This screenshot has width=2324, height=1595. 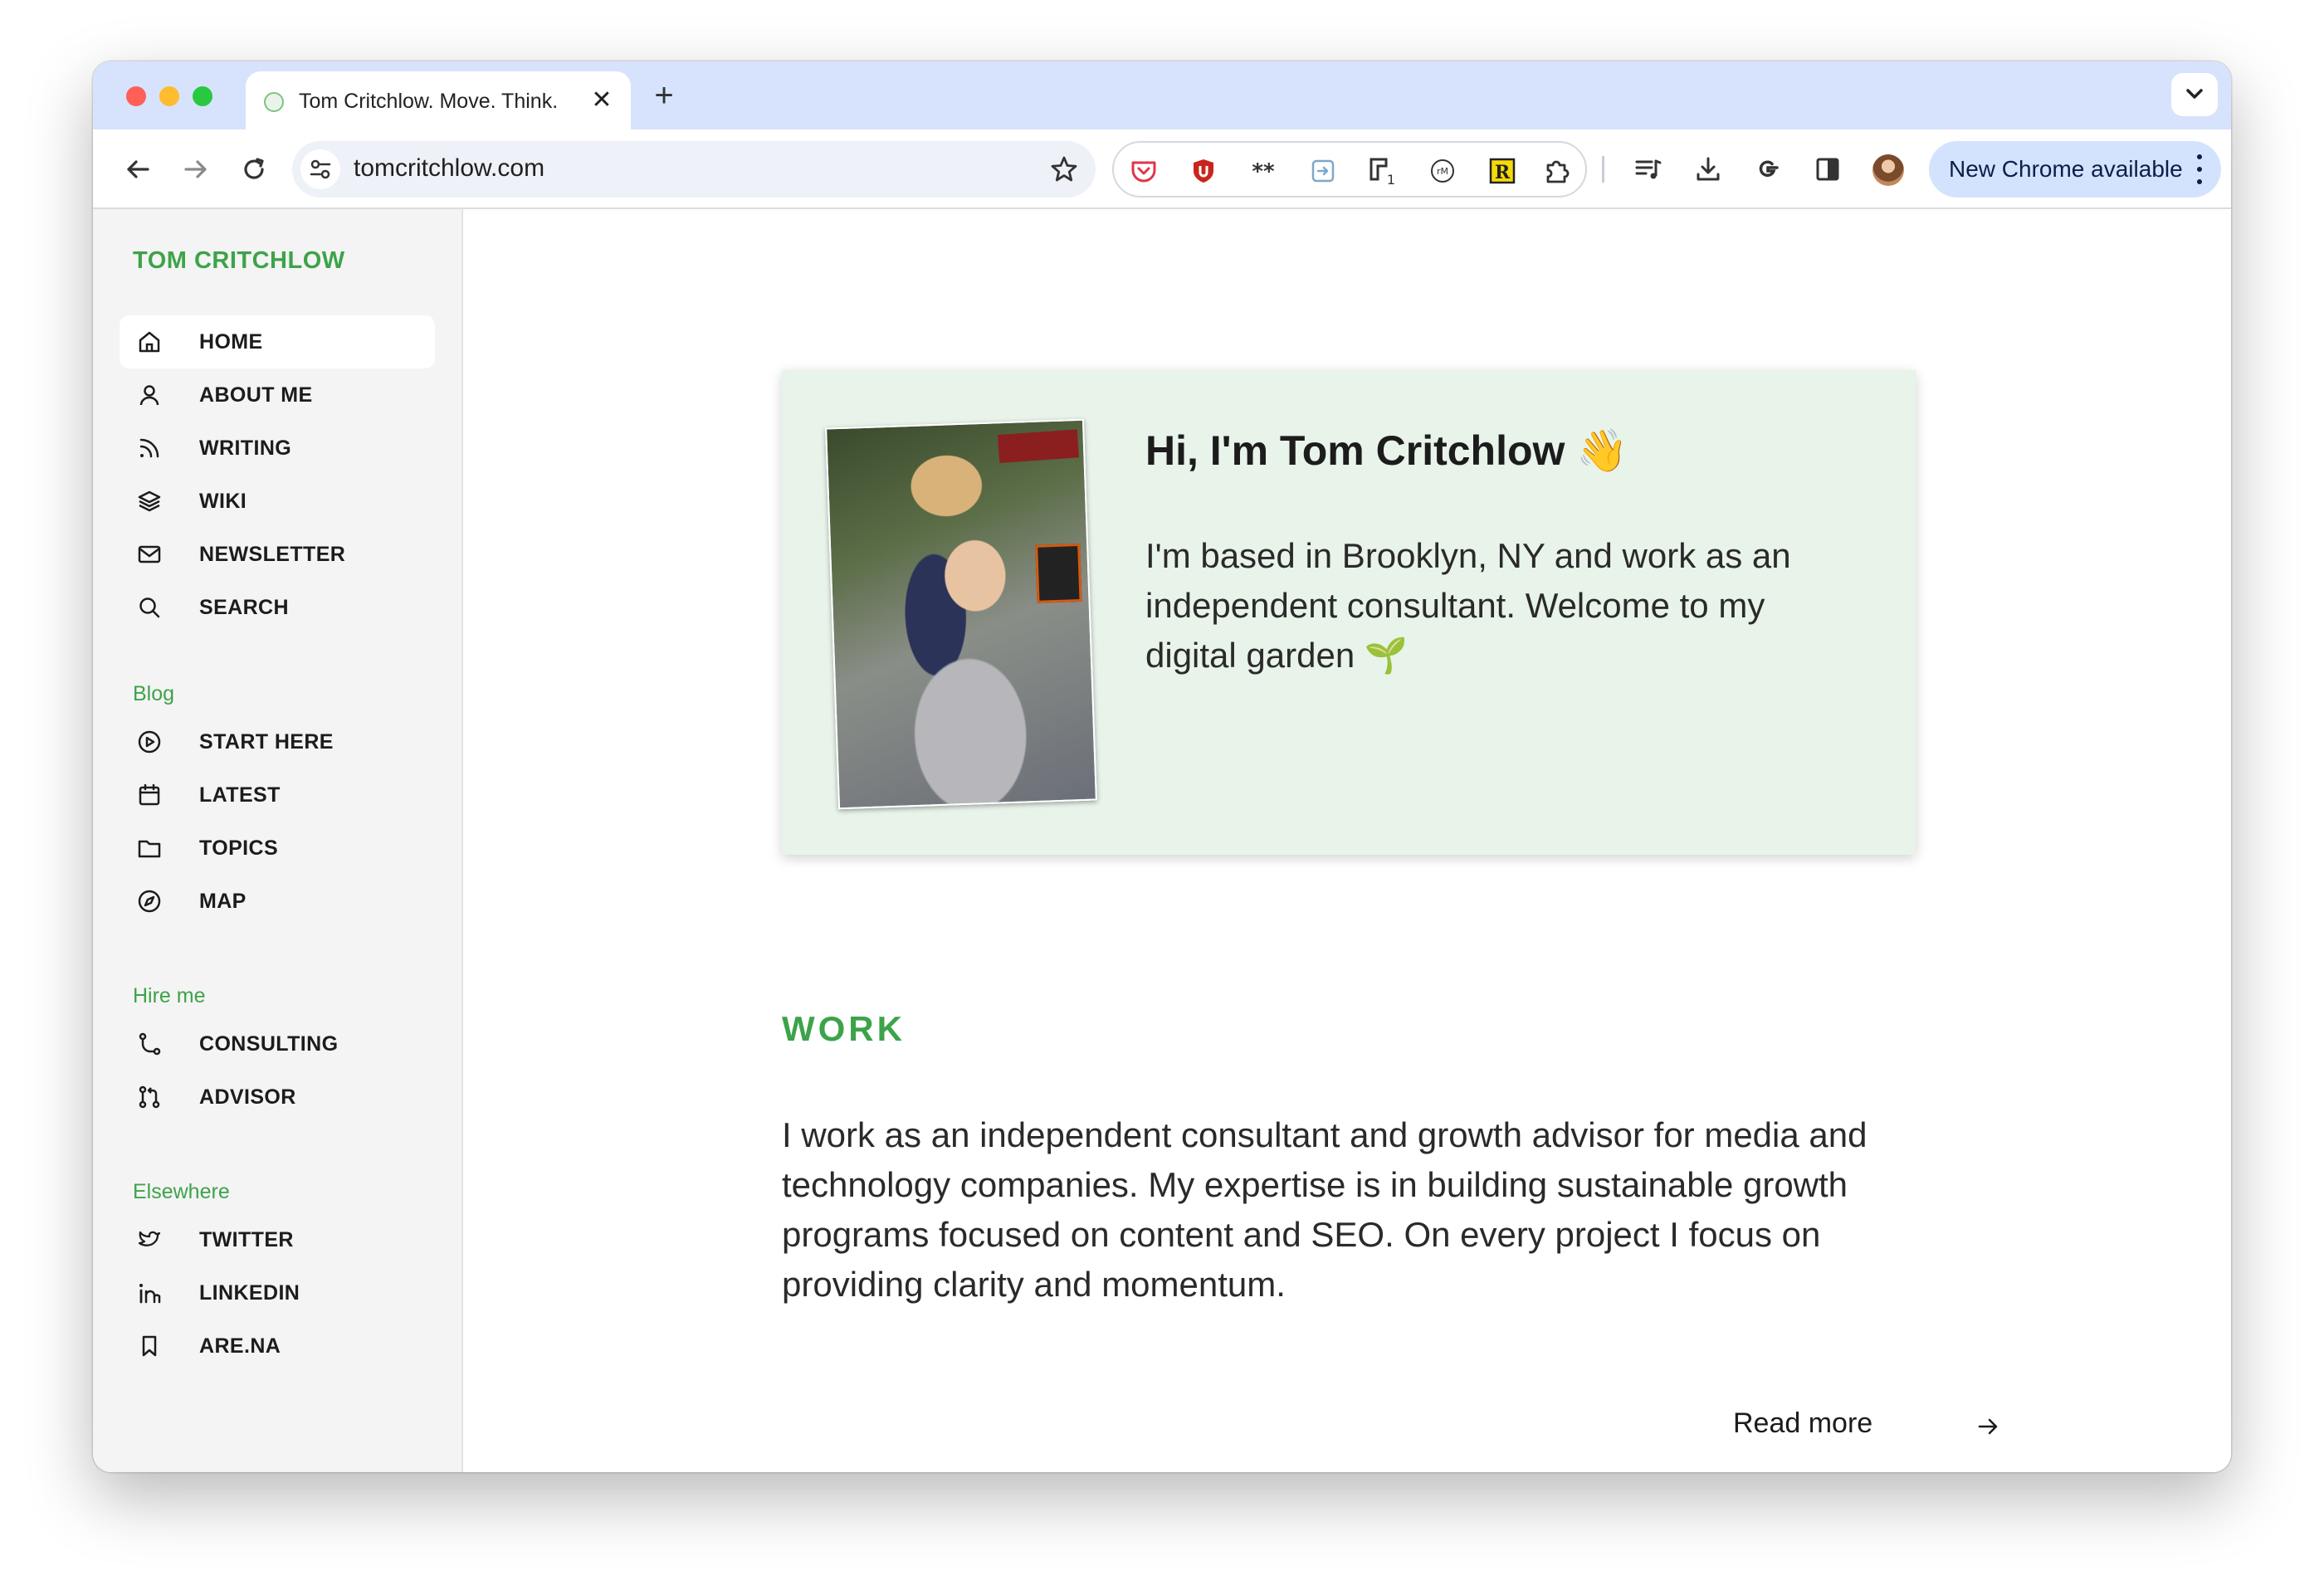 What do you see at coordinates (1038, 446) in the screenshot?
I see `street-sign-in-photo` at bounding box center [1038, 446].